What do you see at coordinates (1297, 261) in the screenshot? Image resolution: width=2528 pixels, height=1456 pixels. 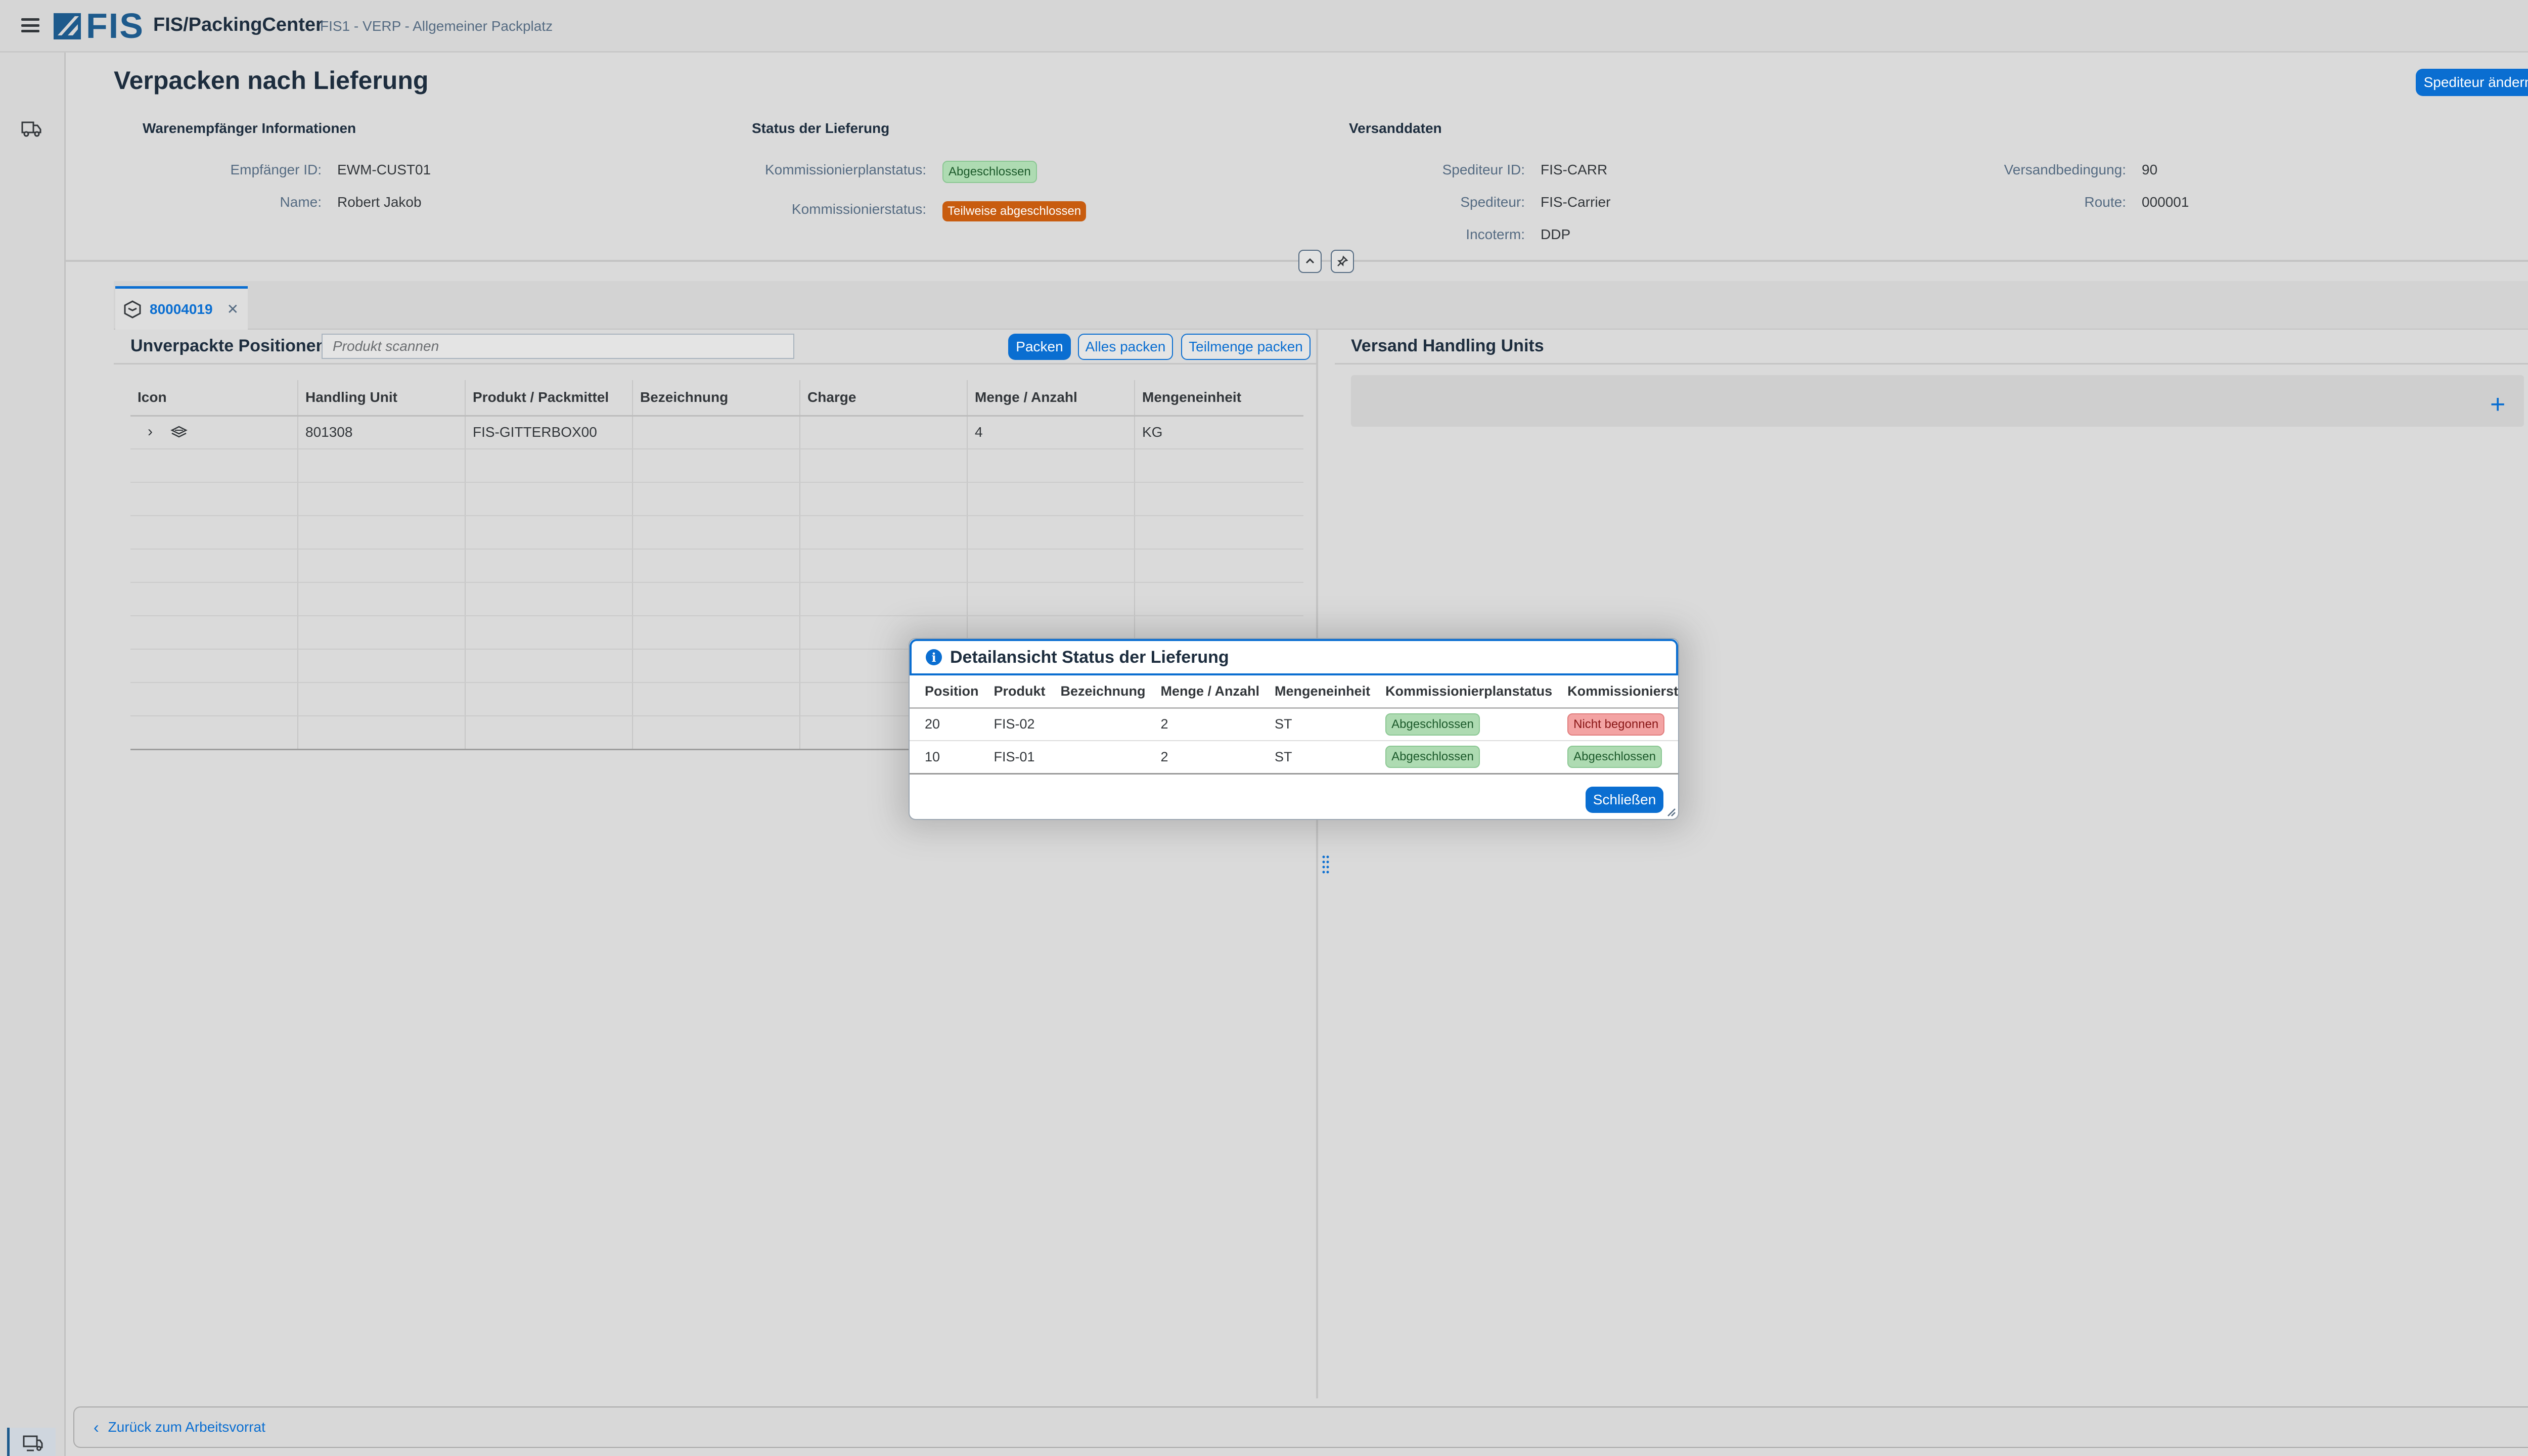 I see `header-separator` at bounding box center [1297, 261].